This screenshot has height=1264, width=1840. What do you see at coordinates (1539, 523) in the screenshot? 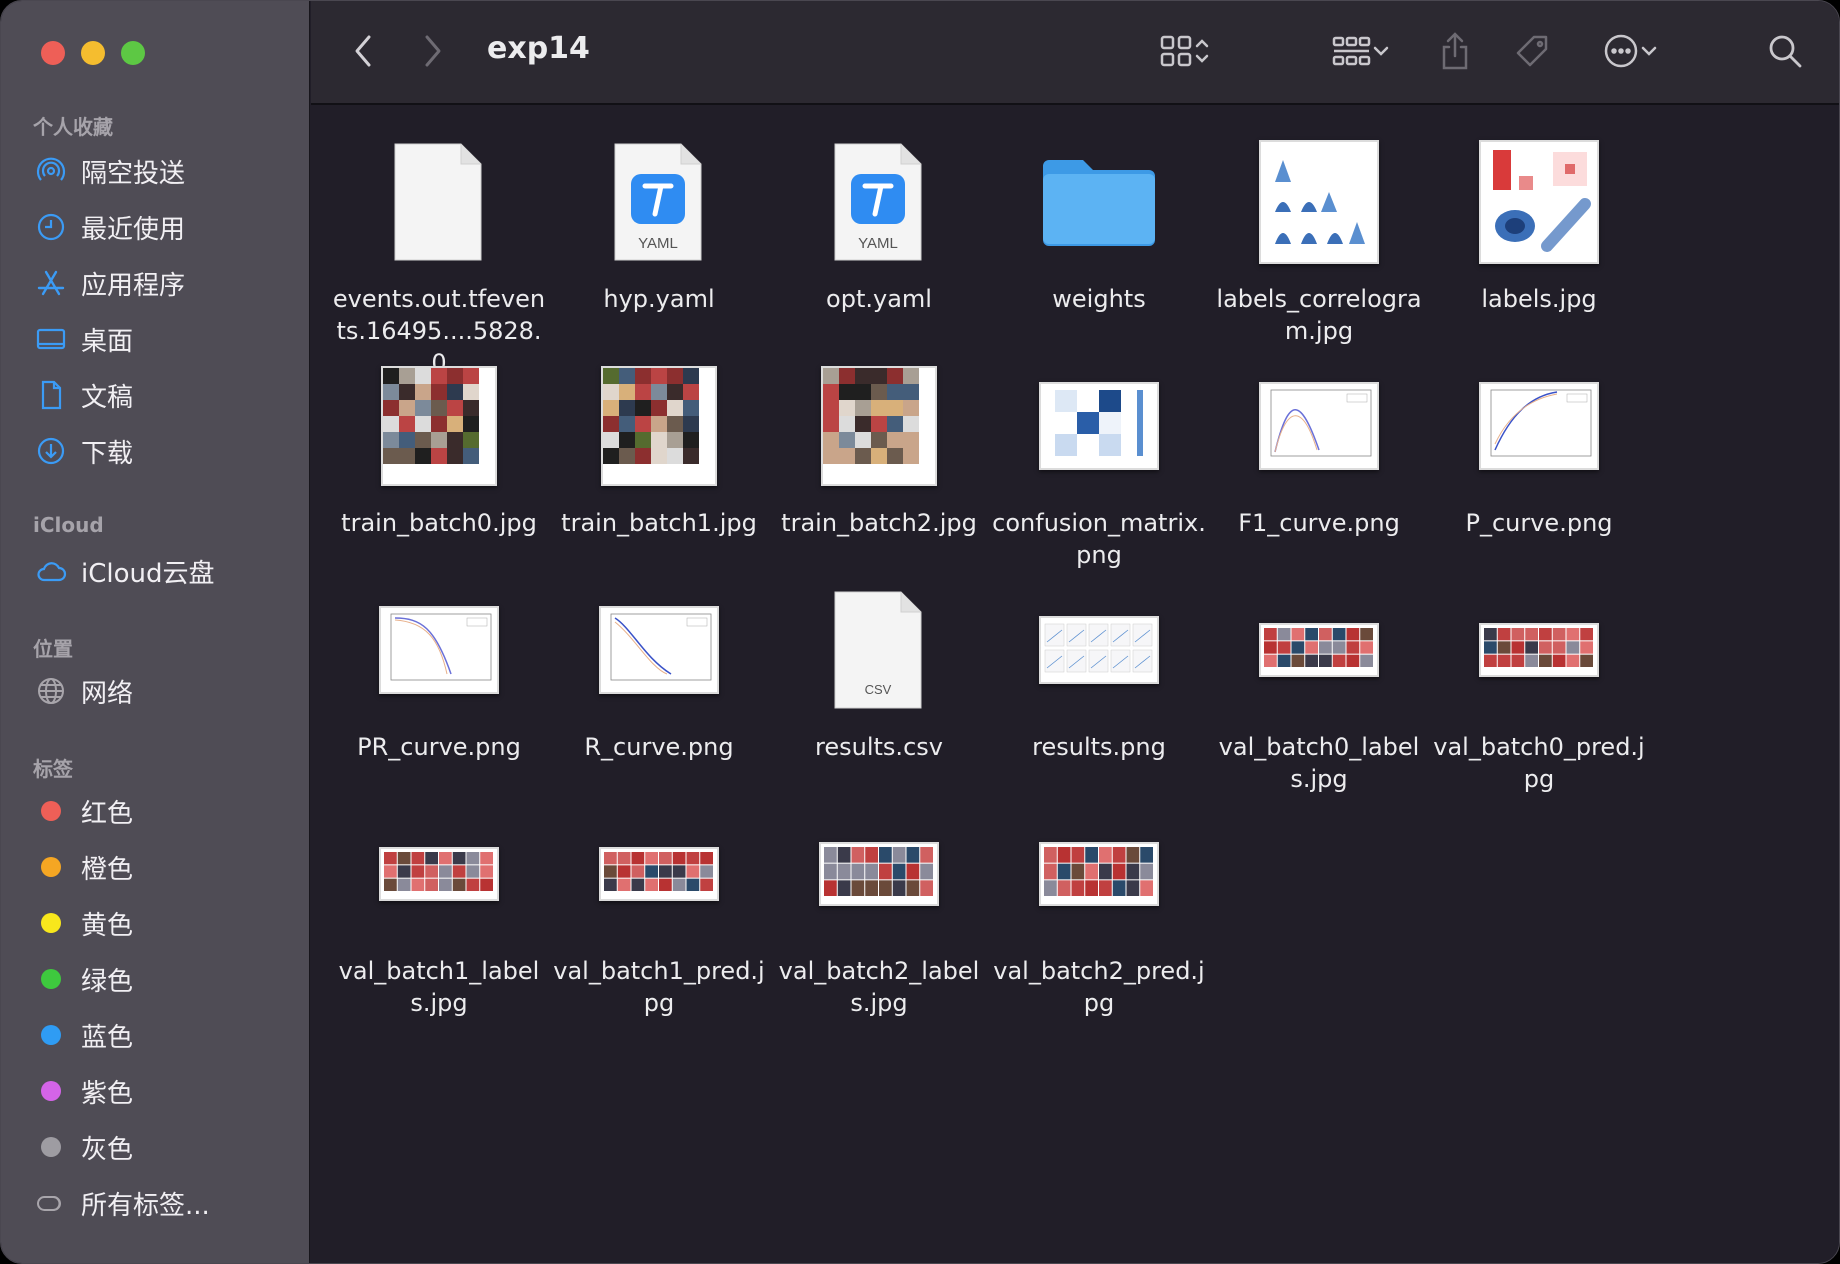
I see `file-name: P_curve.png` at bounding box center [1539, 523].